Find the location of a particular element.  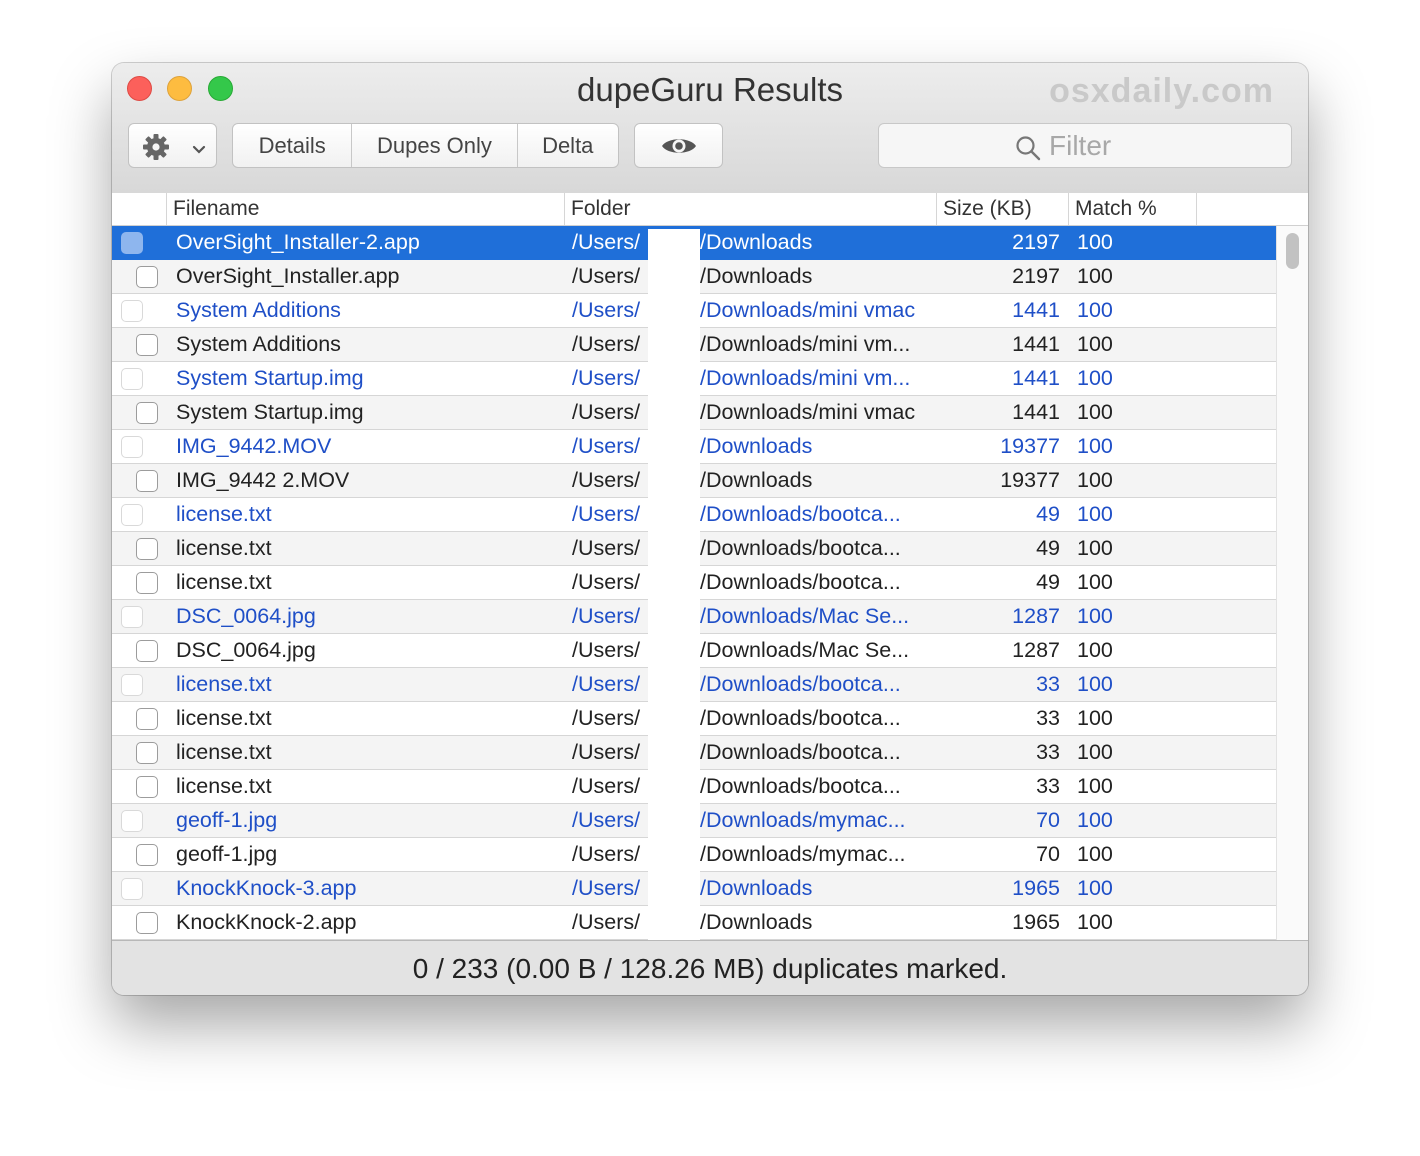

delta-button: Delta is located at coordinates (568, 145).